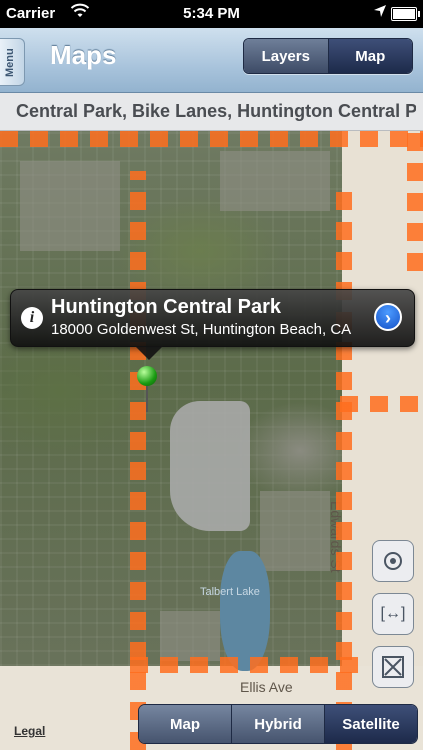  What do you see at coordinates (210, 466) in the screenshot?
I see `parking-lot` at bounding box center [210, 466].